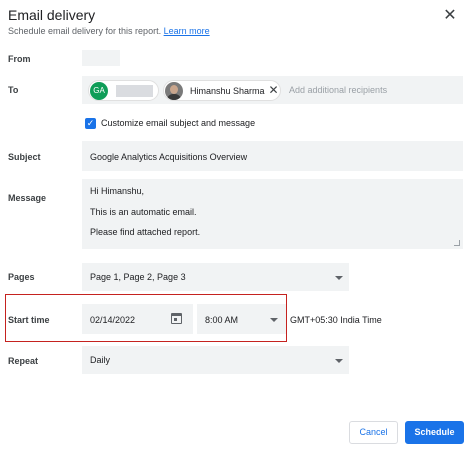 Image resolution: width=468 pixels, height=450 pixels. What do you see at coordinates (450, 16) in the screenshot?
I see `close-icon: ✕` at bounding box center [450, 16].